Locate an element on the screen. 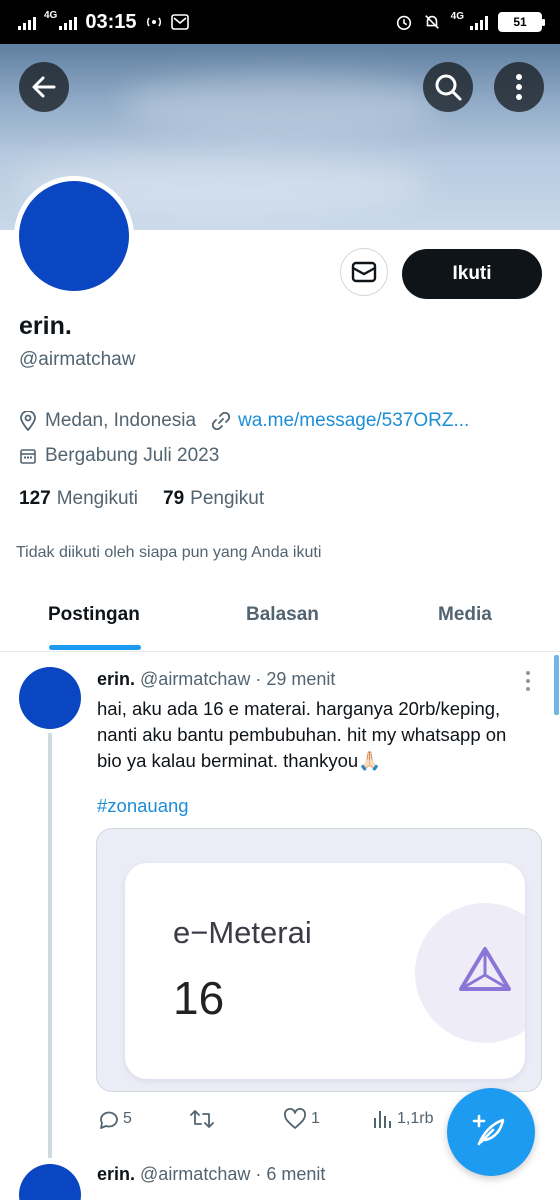 The width and height of the screenshot is (560, 1200). status-bar: 4G 03:15 4G 51 is located at coordinates (280, 22).